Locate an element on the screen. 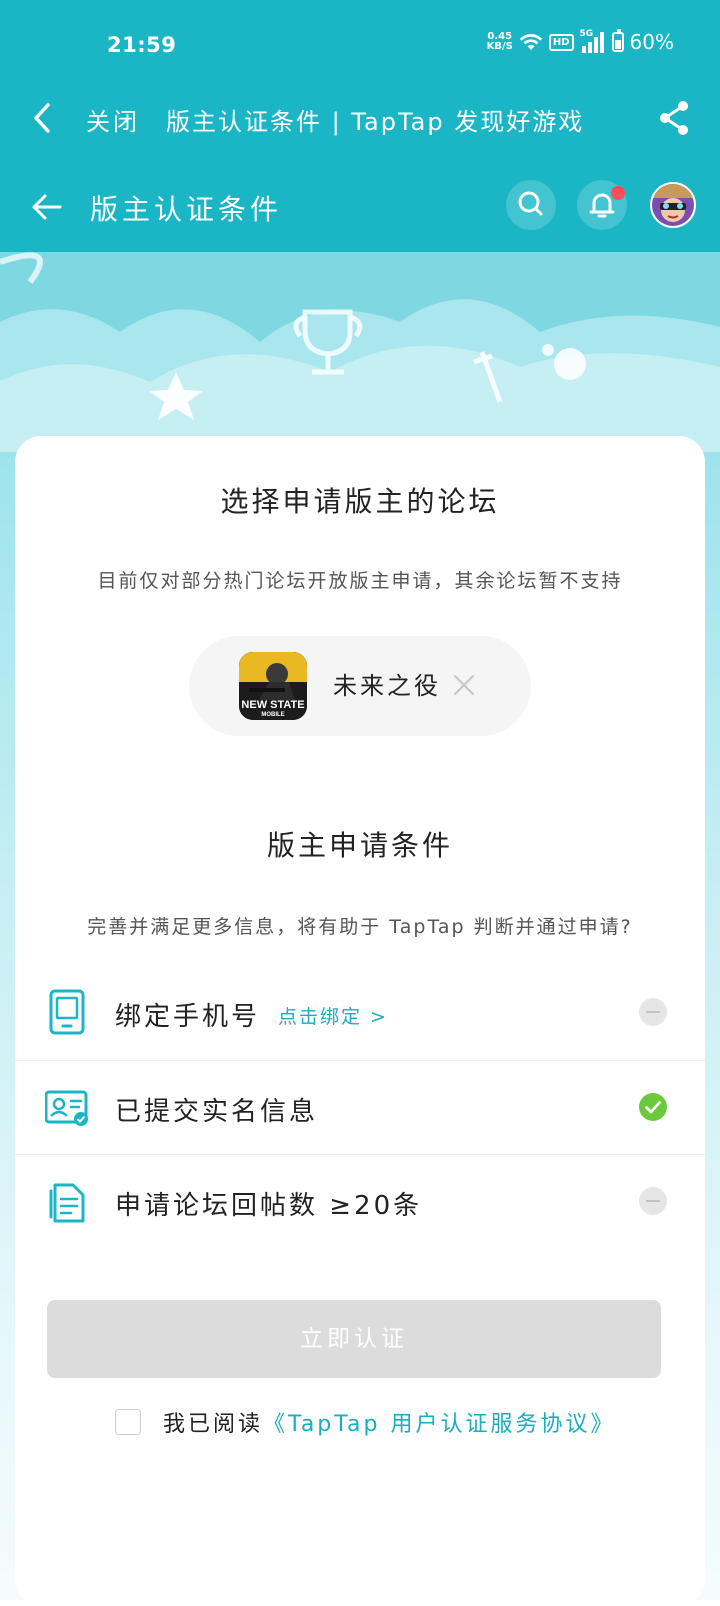 The width and height of the screenshot is (720, 1606). header-banner-illustration is located at coordinates (360, 352).